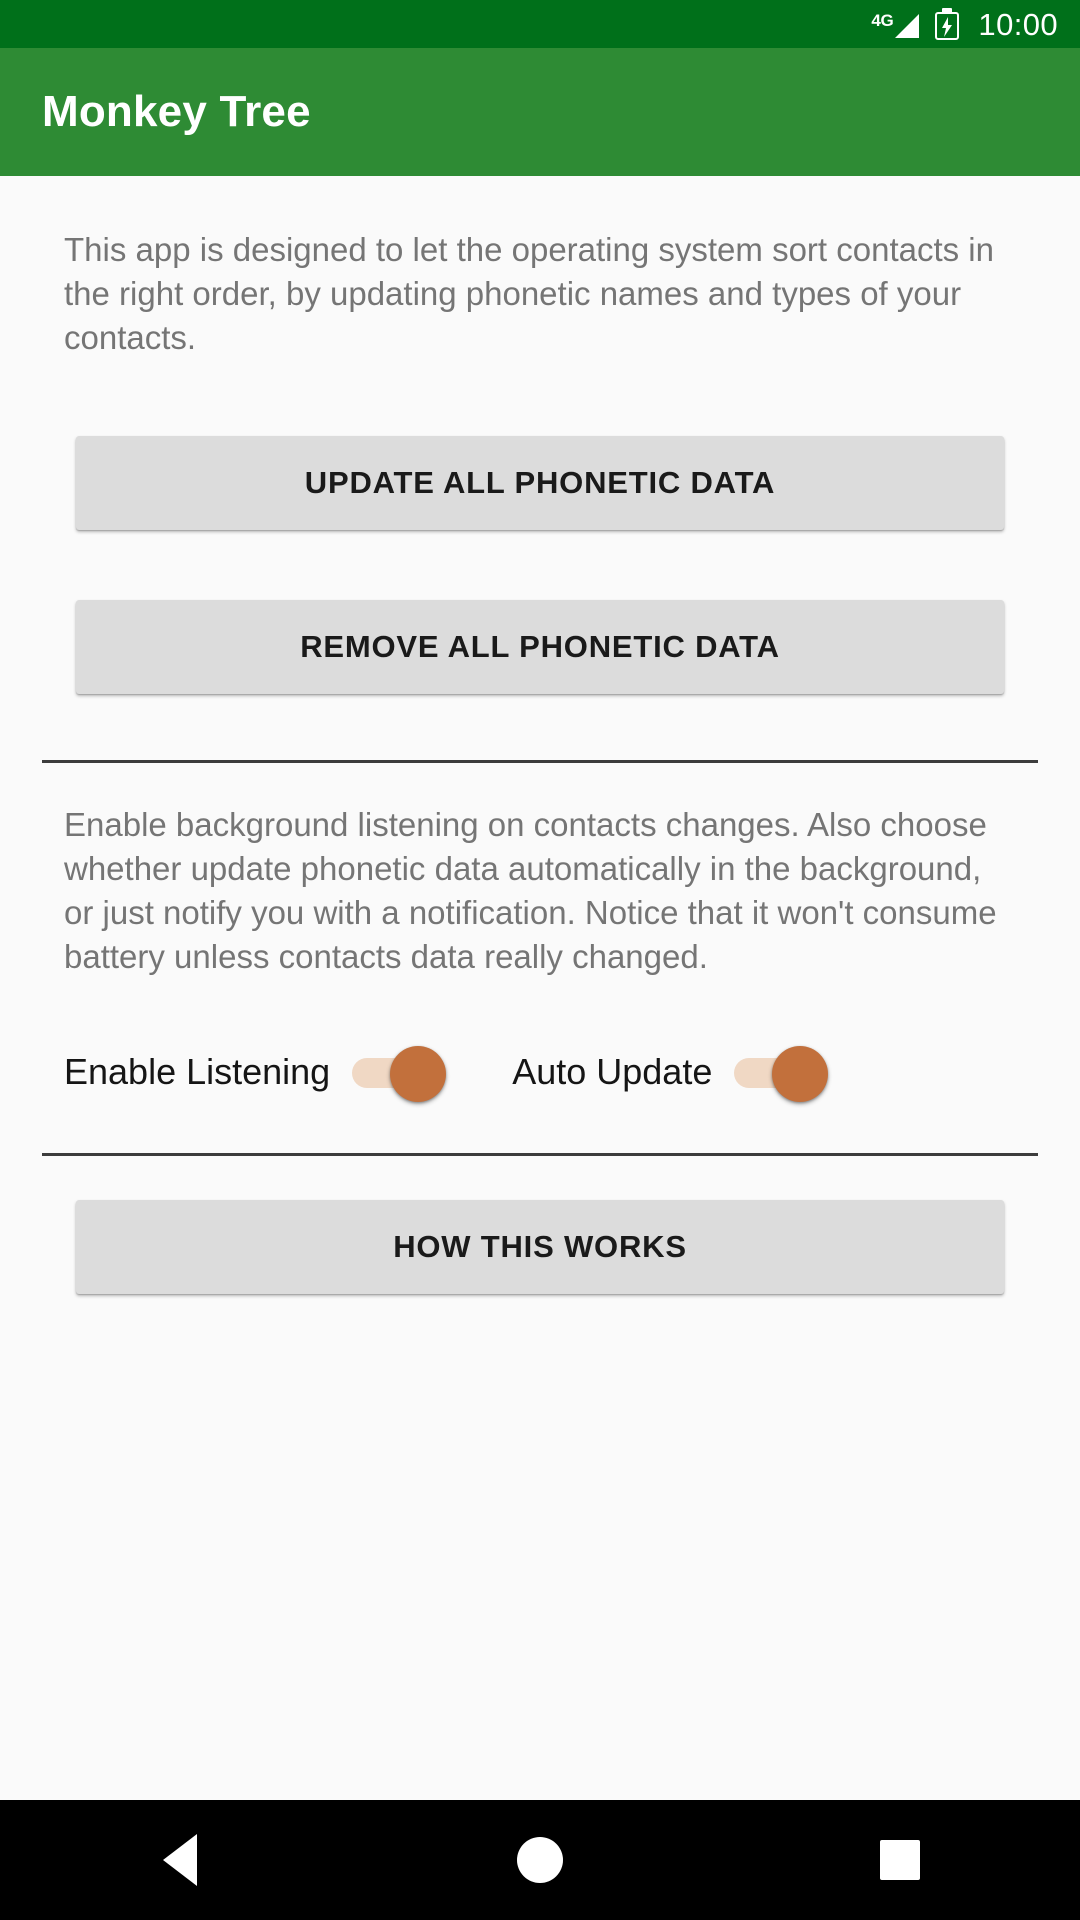  I want to click on switch-row: Enable Listening Auto Update, so click(540, 1072).